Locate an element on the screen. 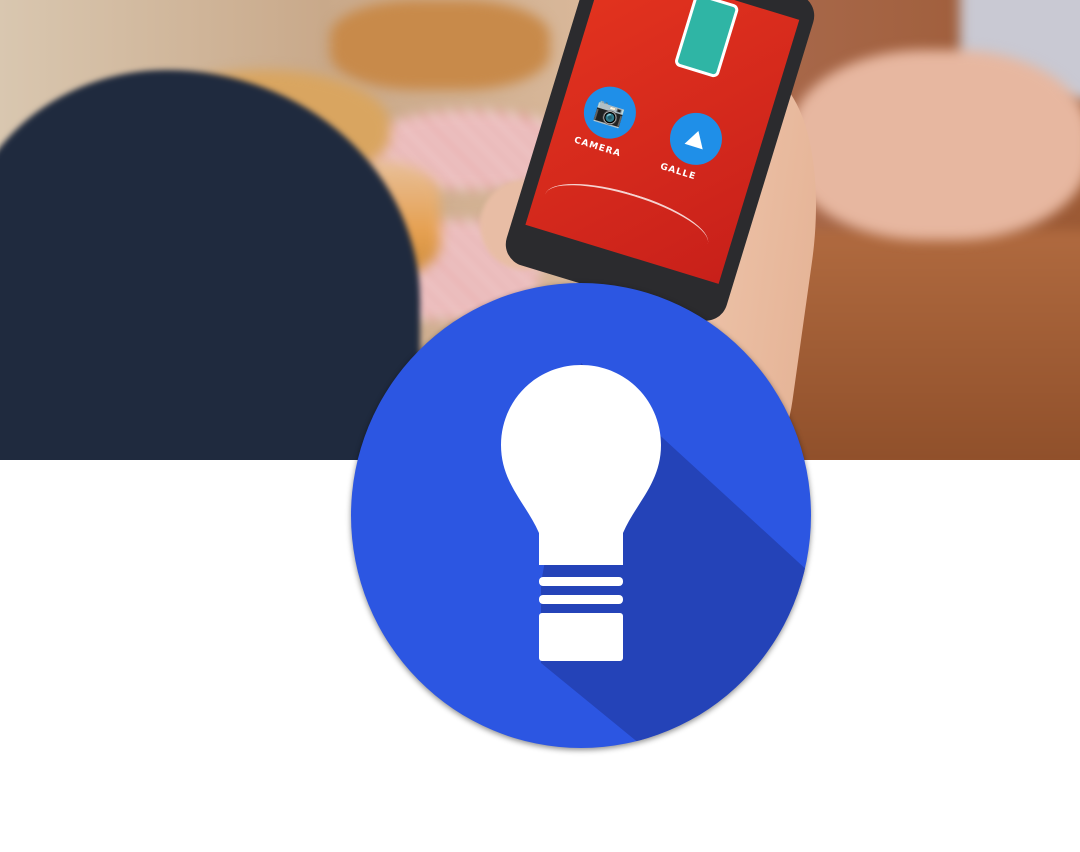 The image size is (1080, 852). image-icon: ⛰ is located at coordinates (696, 139).